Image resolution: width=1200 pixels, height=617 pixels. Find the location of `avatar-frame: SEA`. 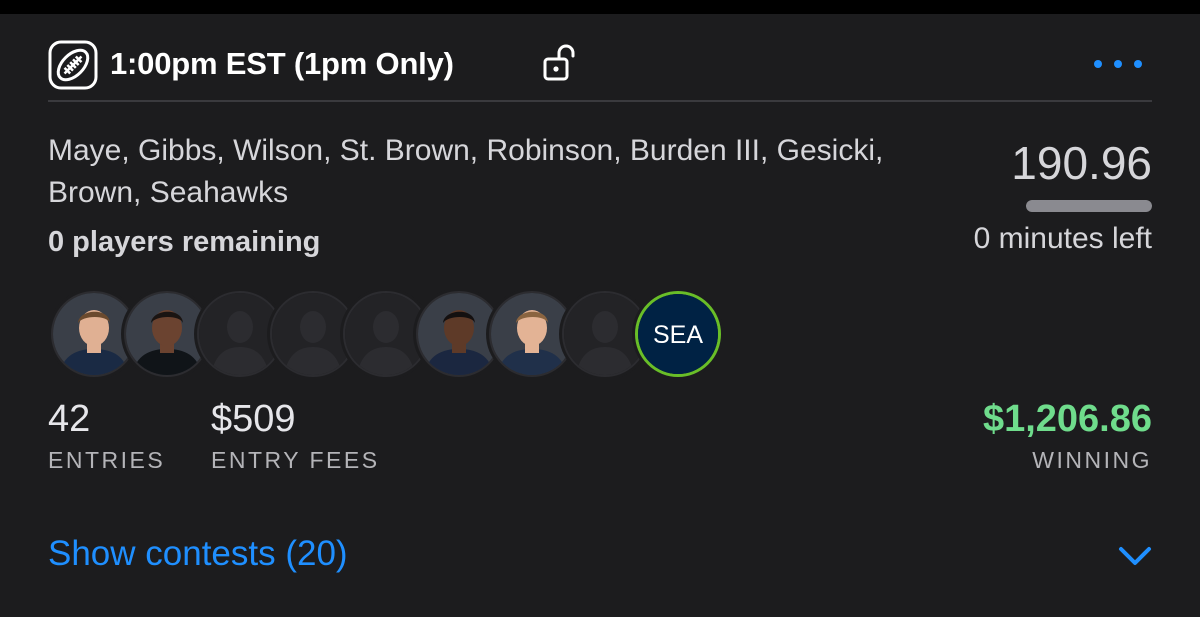

avatar-frame: SEA is located at coordinates (678, 334).